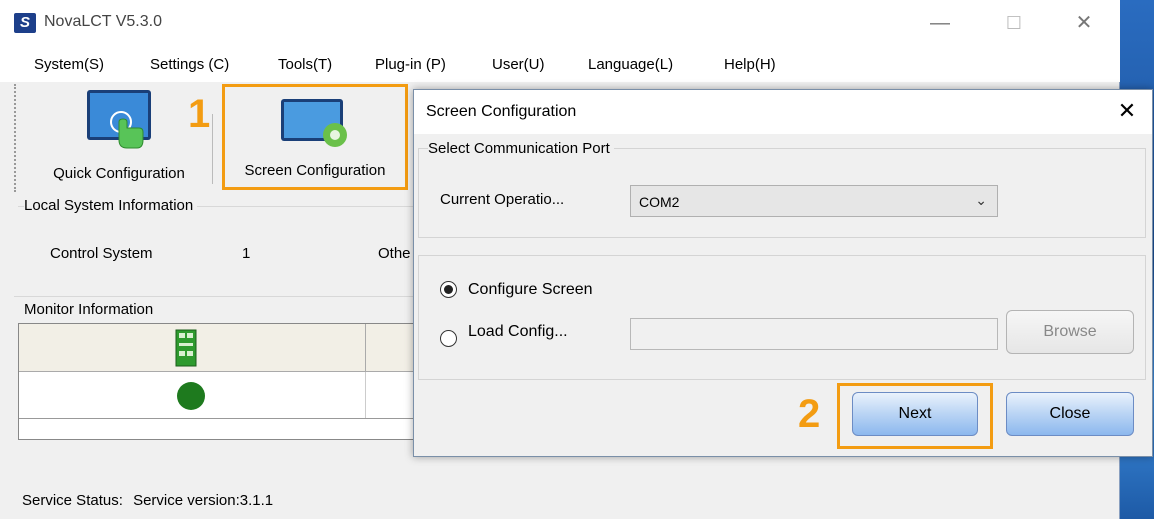 The image size is (1154, 519). I want to click on browse-button: Browse, so click(1070, 332).